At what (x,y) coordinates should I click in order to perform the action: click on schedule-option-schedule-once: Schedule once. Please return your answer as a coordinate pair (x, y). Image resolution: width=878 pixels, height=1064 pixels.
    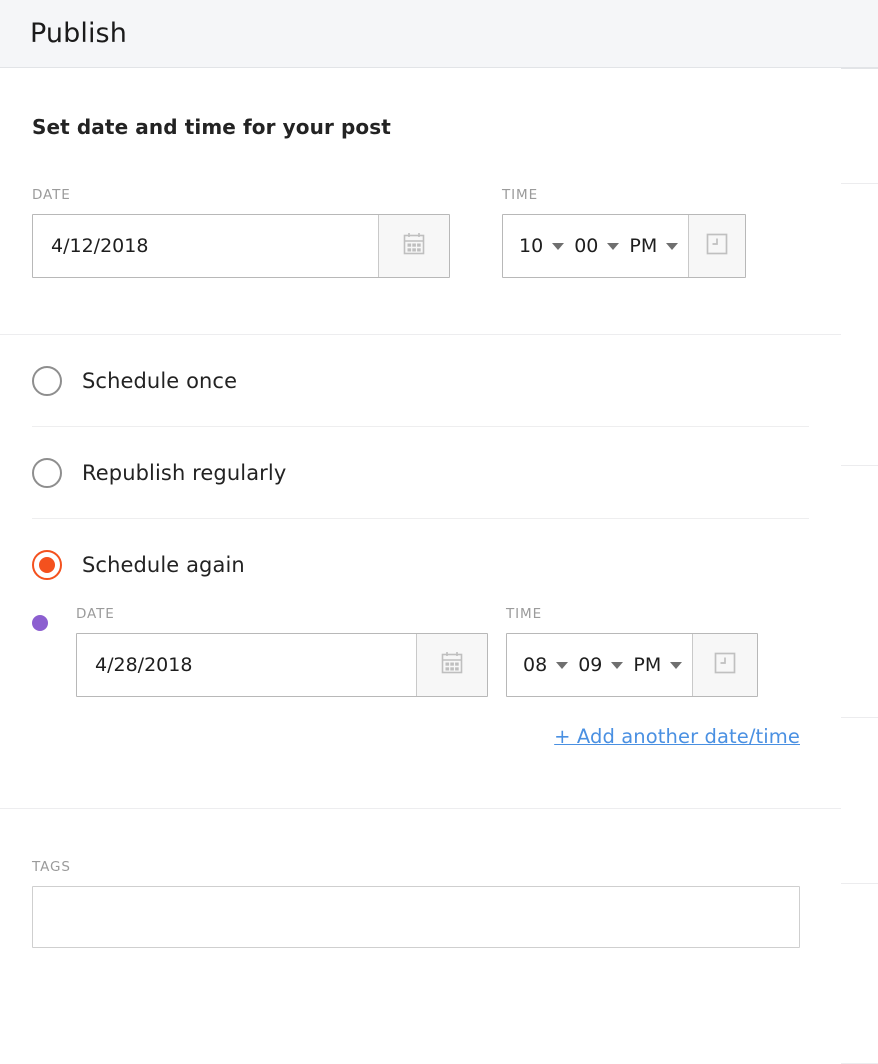
    Looking at the image, I should click on (420, 380).